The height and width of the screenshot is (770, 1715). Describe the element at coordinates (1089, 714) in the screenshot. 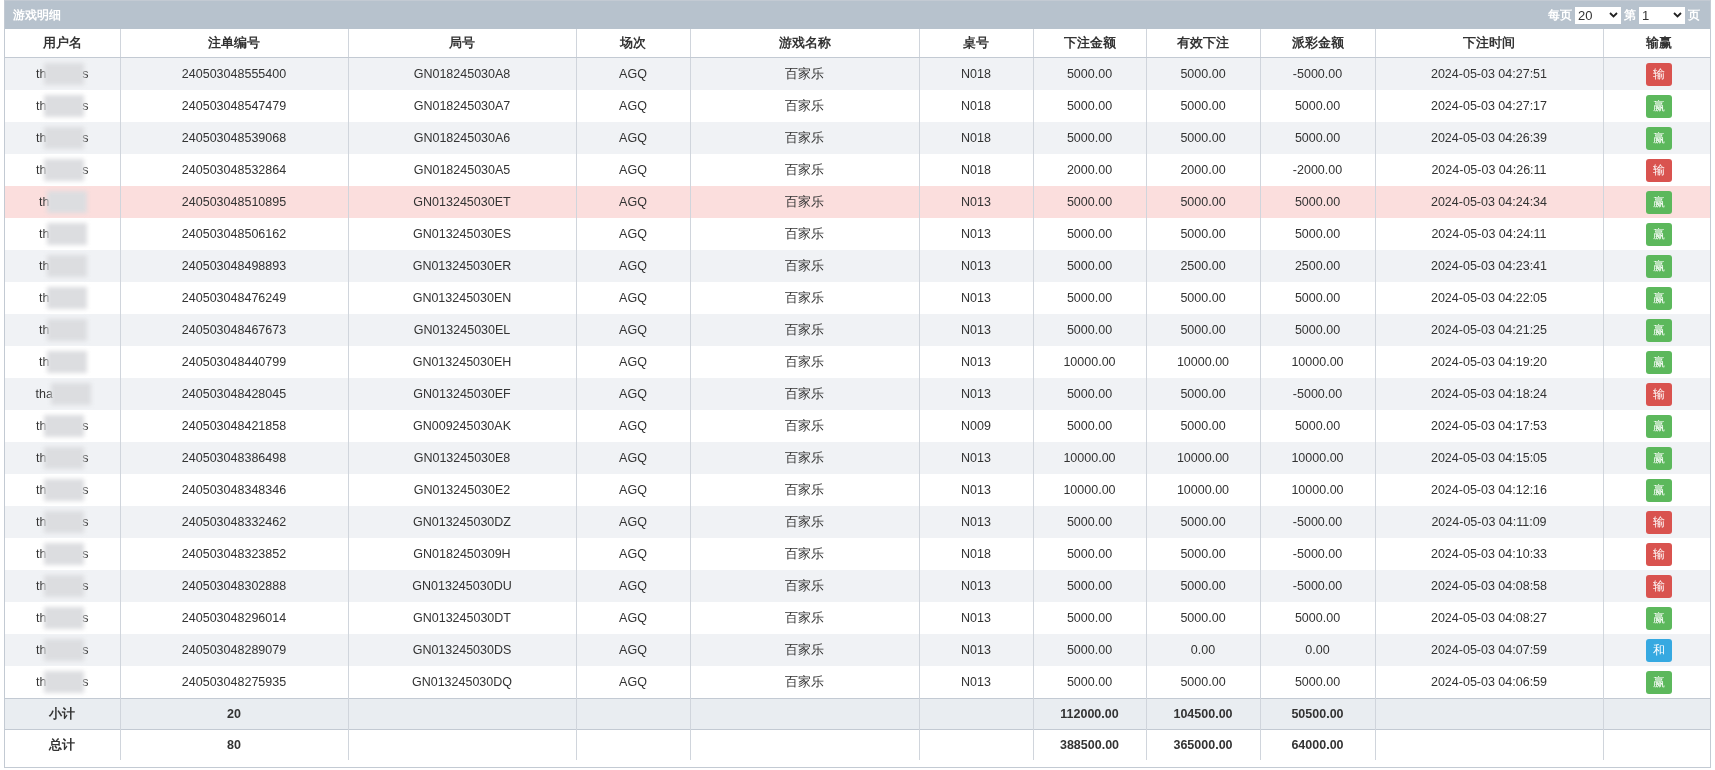

I see `table-cell: 112000.00` at that location.